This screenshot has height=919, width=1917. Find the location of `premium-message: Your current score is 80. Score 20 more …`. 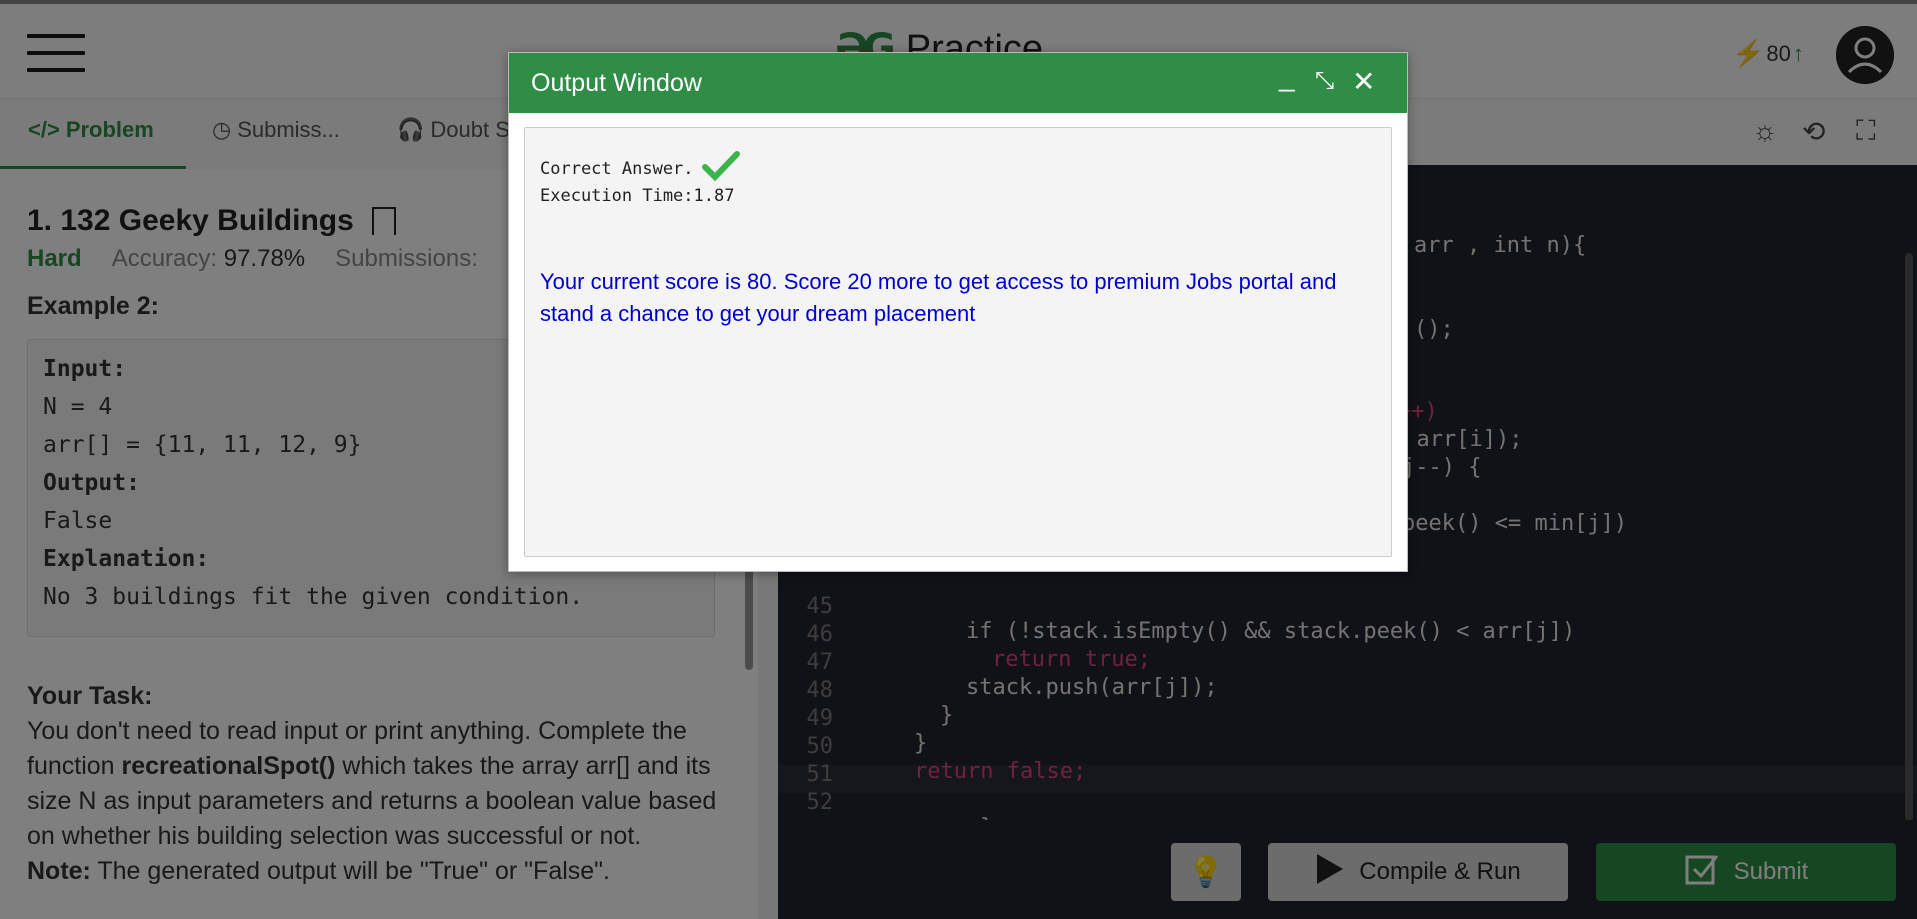

premium-message: Your current score is 80. Score 20 more … is located at coordinates (938, 297).